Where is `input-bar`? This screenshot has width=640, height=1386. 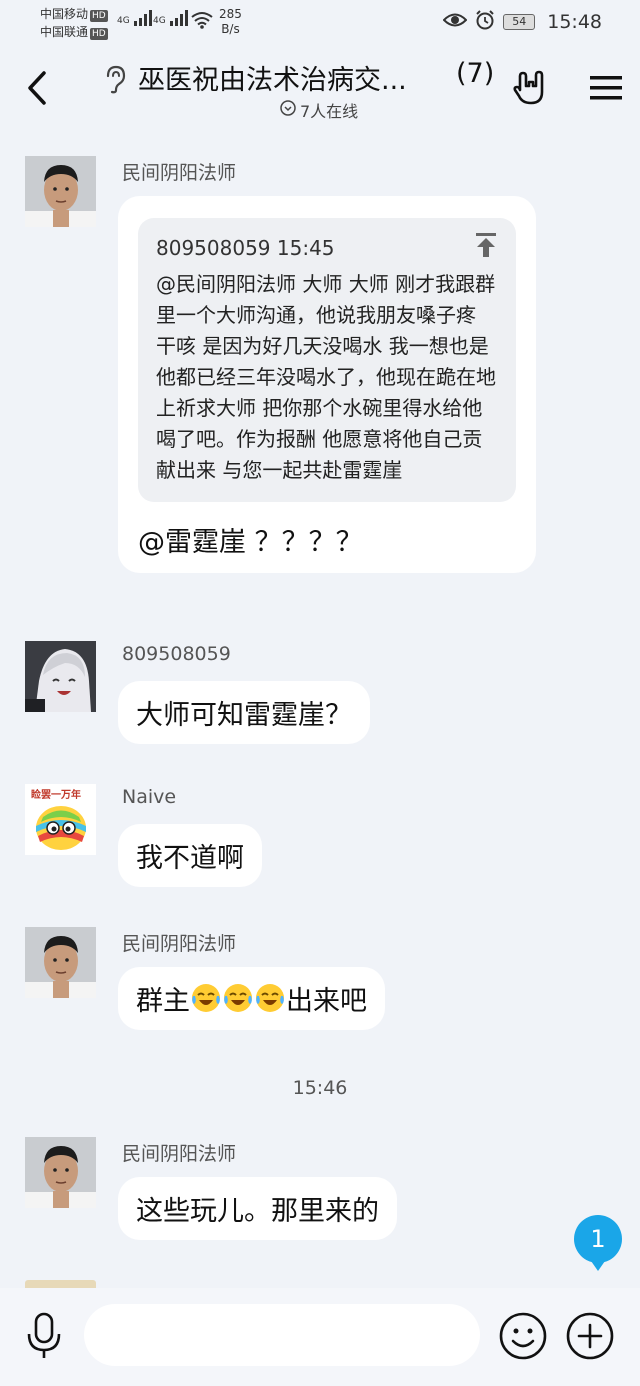 input-bar is located at coordinates (320, 1337).